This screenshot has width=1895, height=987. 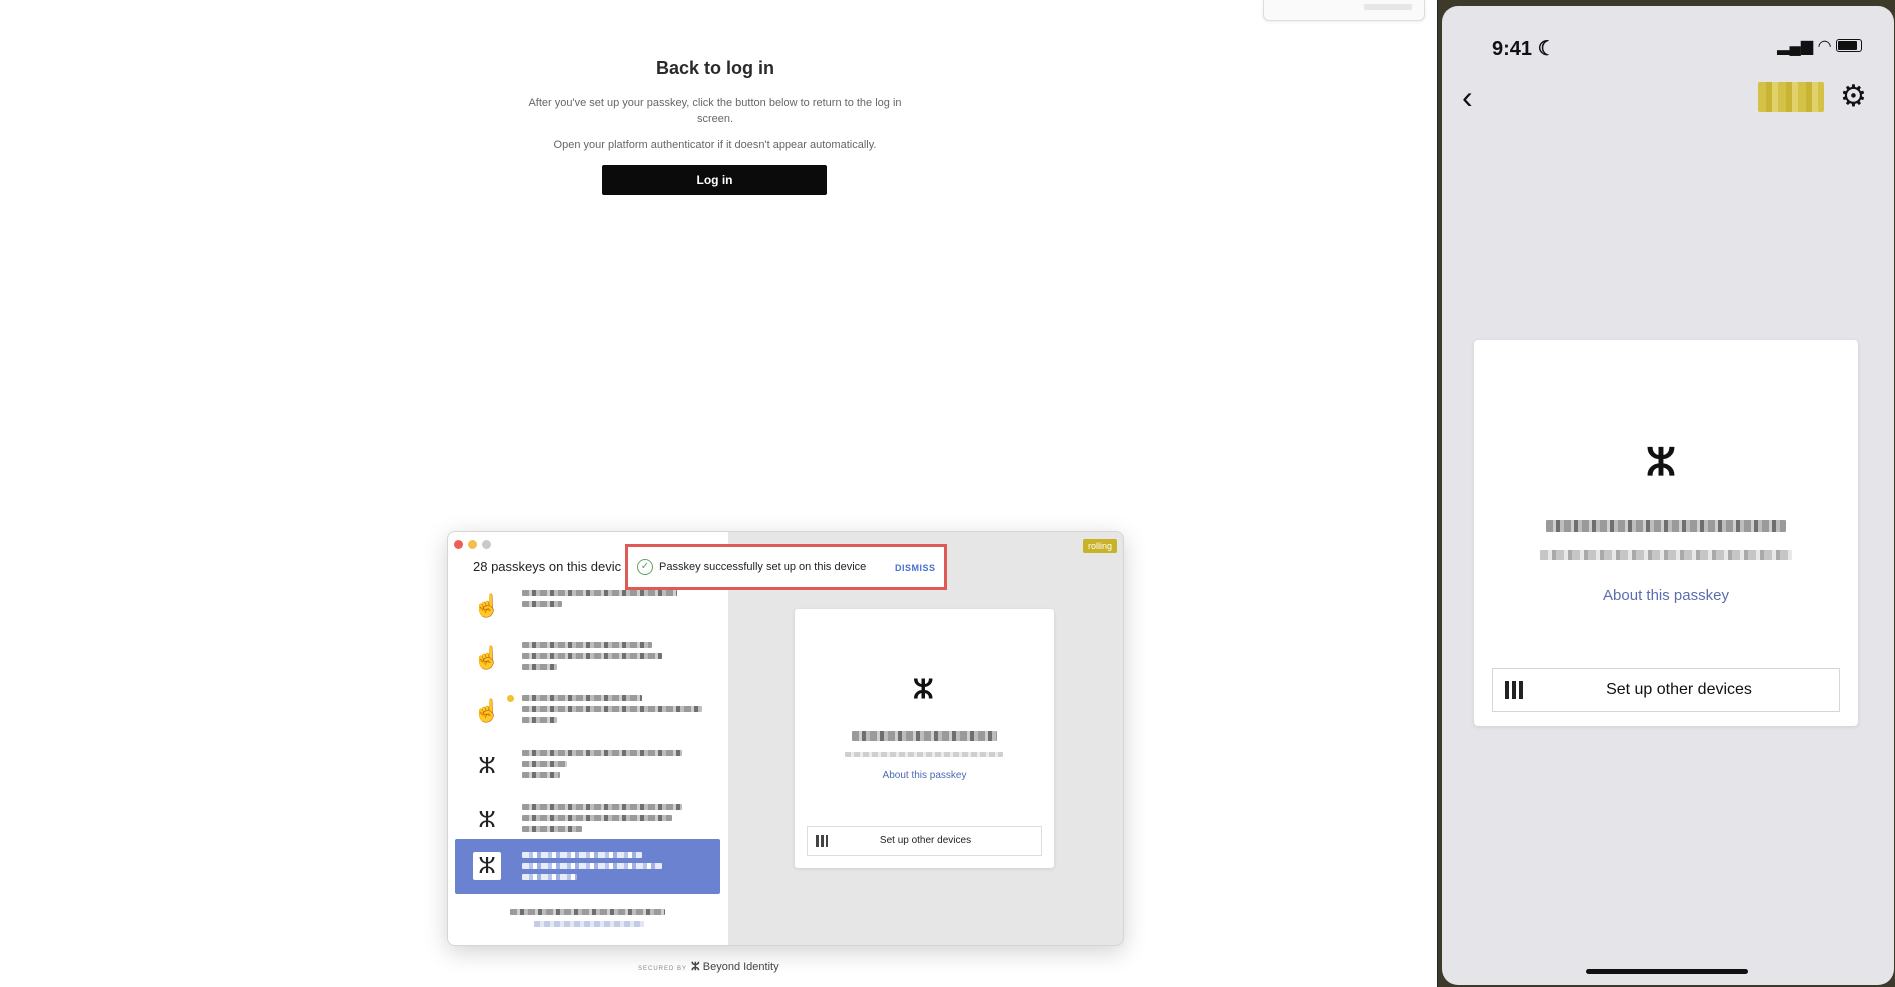 What do you see at coordinates (547, 566) in the screenshot?
I see `passkey-count: 28 passkeys on this devic` at bounding box center [547, 566].